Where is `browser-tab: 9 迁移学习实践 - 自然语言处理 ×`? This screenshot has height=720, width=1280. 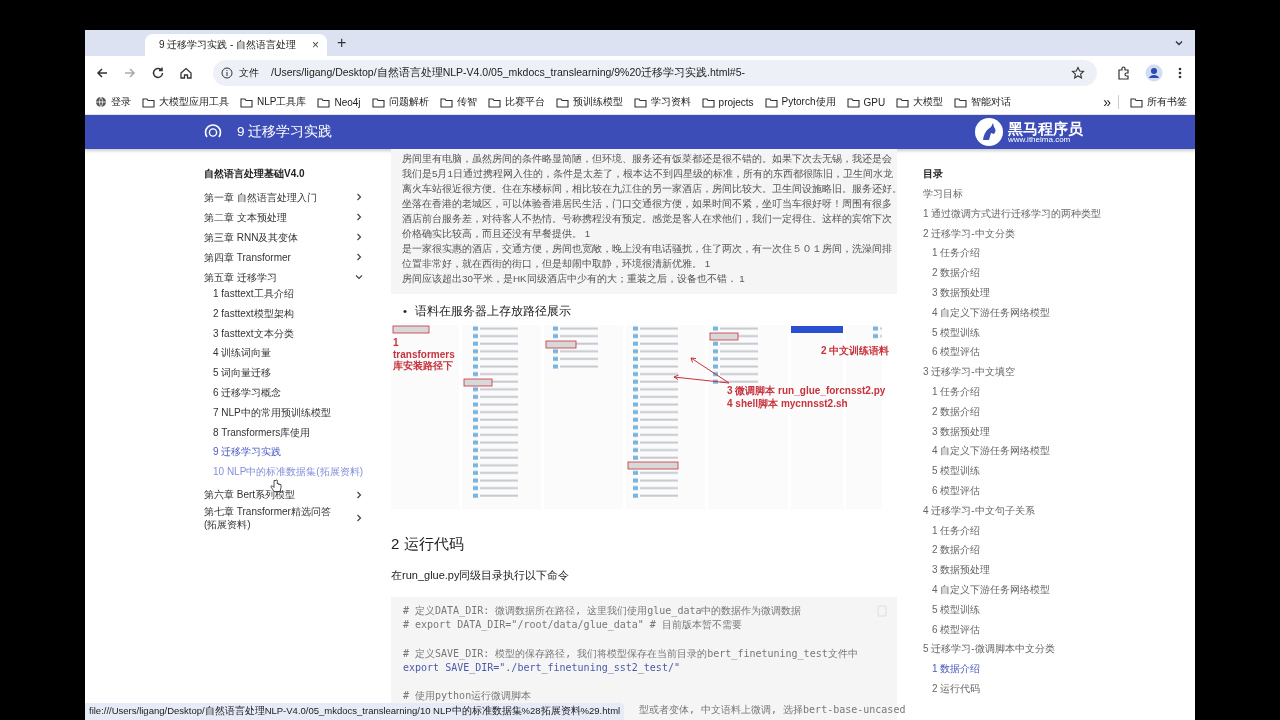
browser-tab: 9 迁移学习实践 - 自然语言处理 × is located at coordinates (236, 45).